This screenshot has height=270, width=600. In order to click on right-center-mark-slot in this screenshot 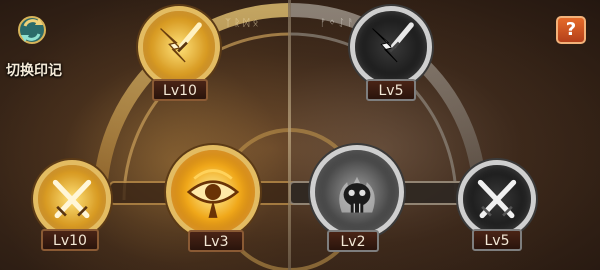, I will do `click(357, 192)`.